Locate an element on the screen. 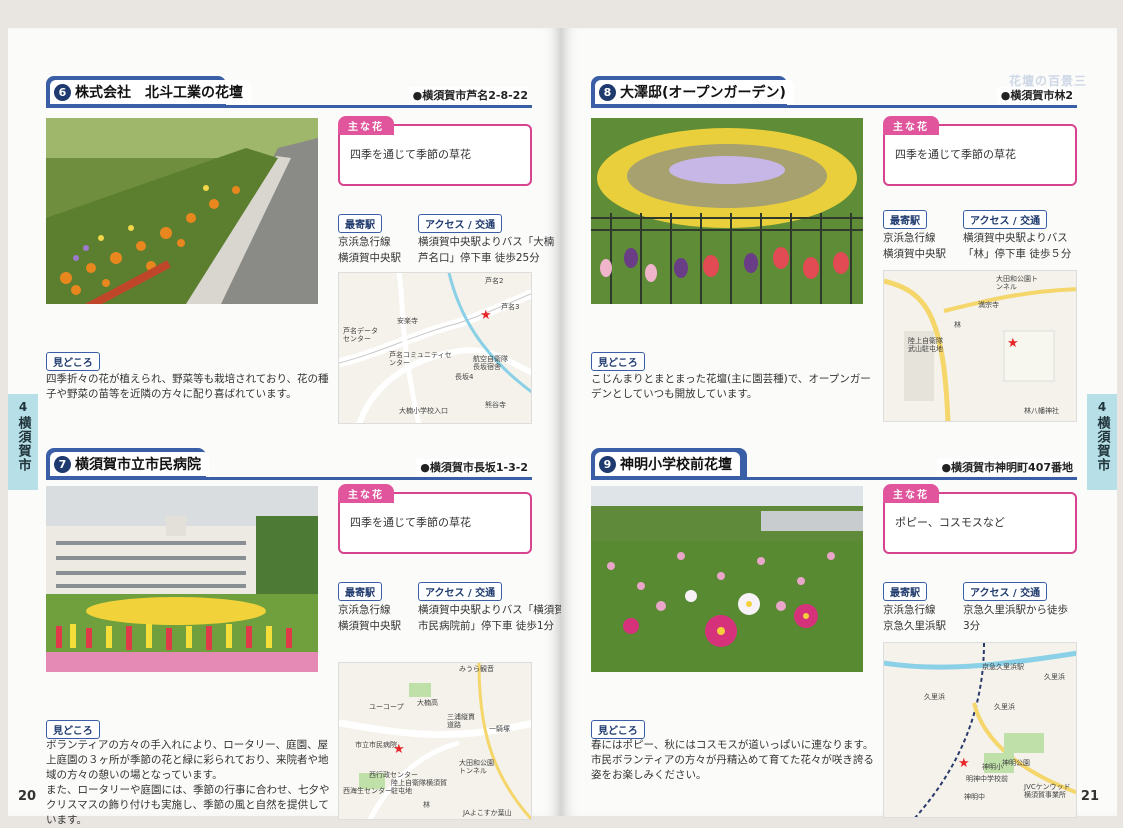  section-title: 神明小学校前花壇 is located at coordinates (676, 465).